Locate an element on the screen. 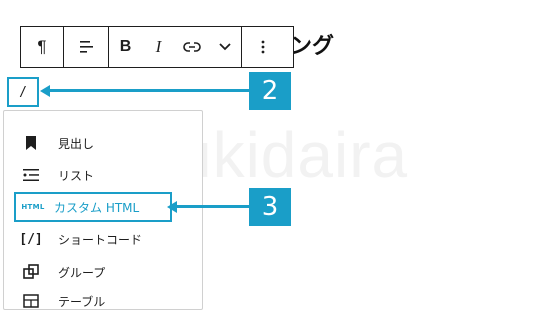  options-button is located at coordinates (263, 47).